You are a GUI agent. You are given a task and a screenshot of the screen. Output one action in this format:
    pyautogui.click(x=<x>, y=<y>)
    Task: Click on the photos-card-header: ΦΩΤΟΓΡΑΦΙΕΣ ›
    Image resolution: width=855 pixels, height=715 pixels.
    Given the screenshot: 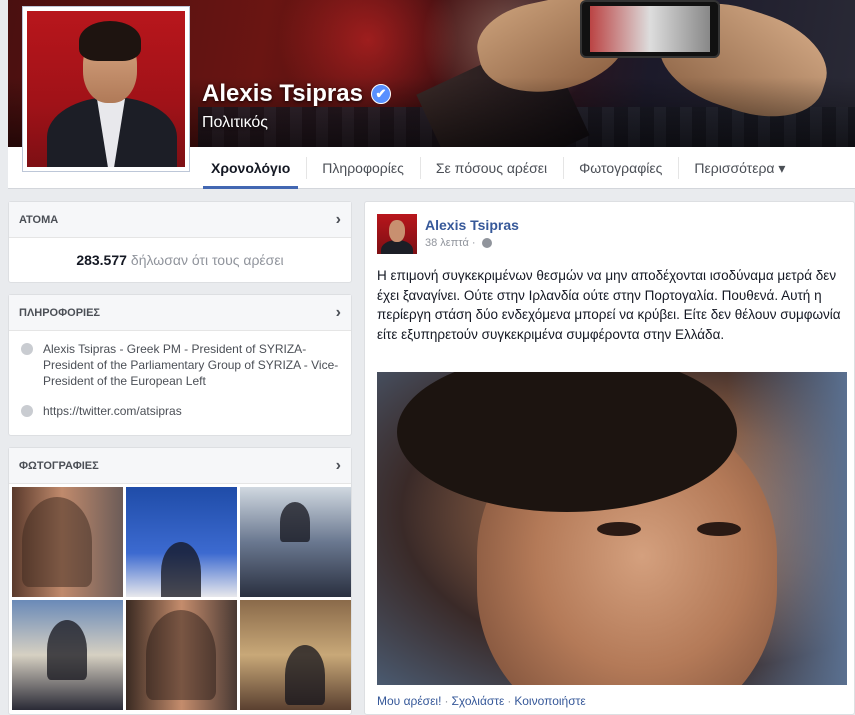 What is the action you would take?
    pyautogui.click(x=180, y=466)
    